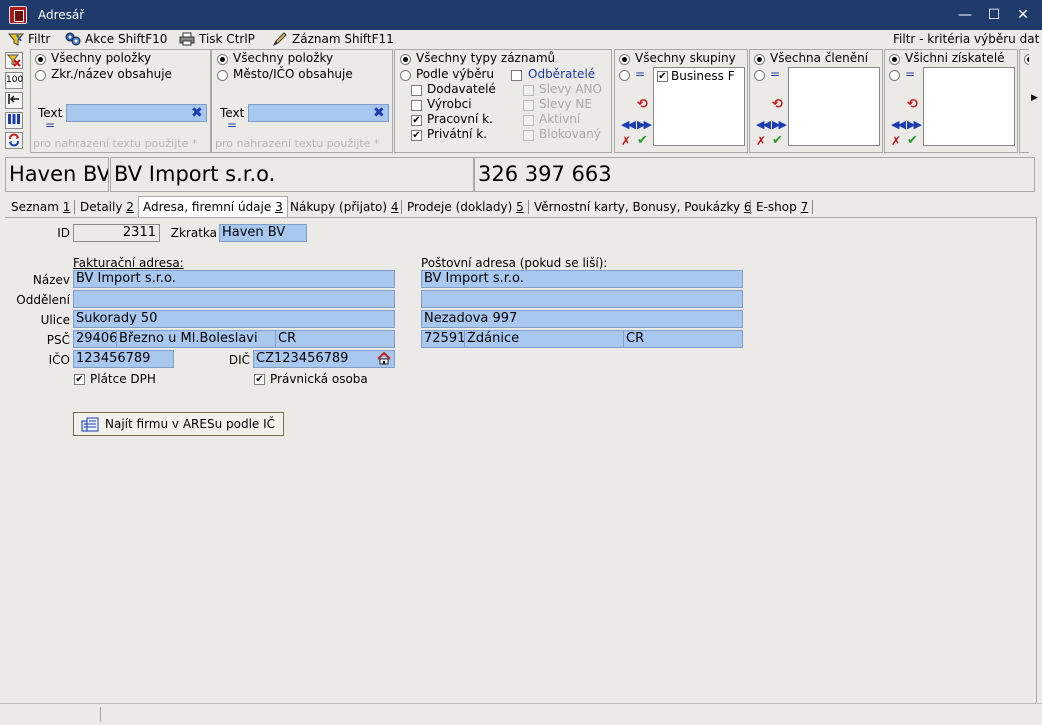 Image resolution: width=1042 pixels, height=725 pixels. Describe the element at coordinates (443, 339) in the screenshot. I see `postal-psc-field: 72591` at that location.